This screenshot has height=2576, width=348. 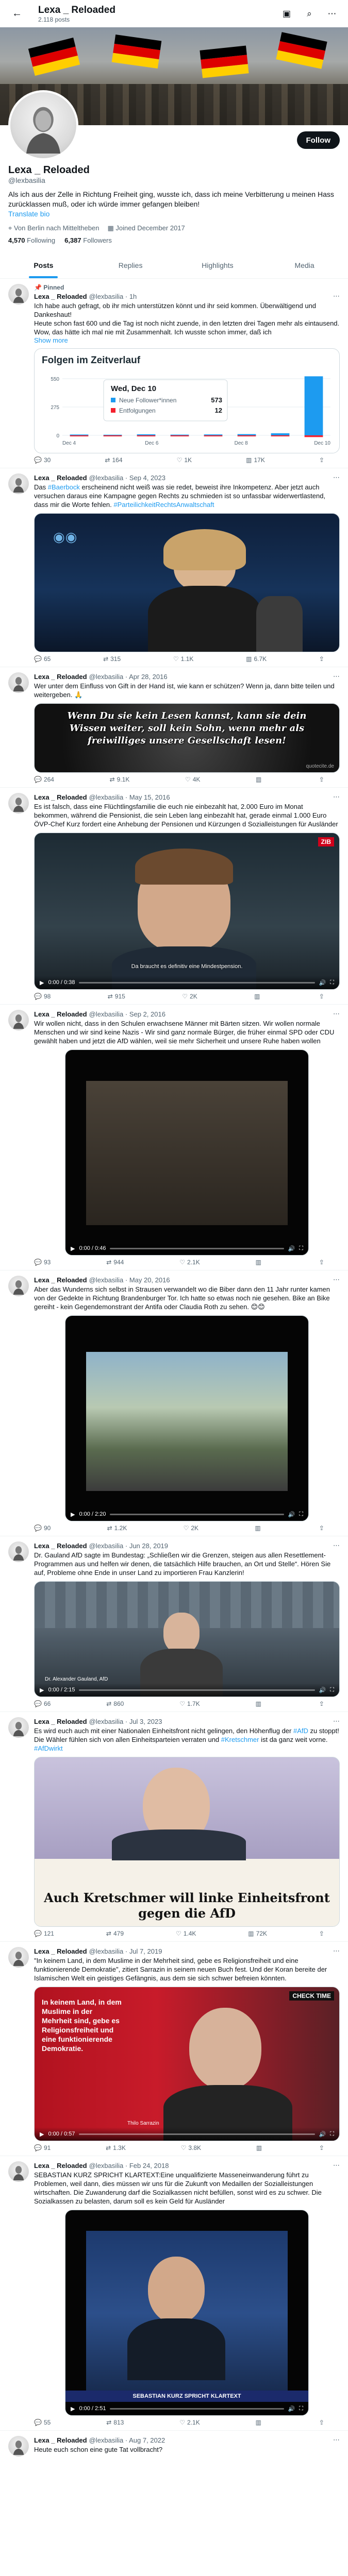 What do you see at coordinates (43, 265) in the screenshot?
I see `tab-posts: Posts` at bounding box center [43, 265].